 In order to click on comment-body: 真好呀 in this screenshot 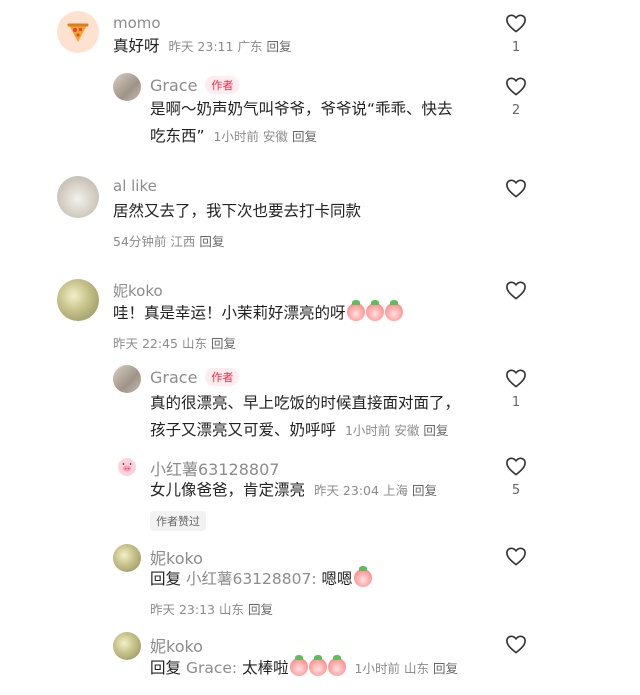, I will do `click(136, 46)`.